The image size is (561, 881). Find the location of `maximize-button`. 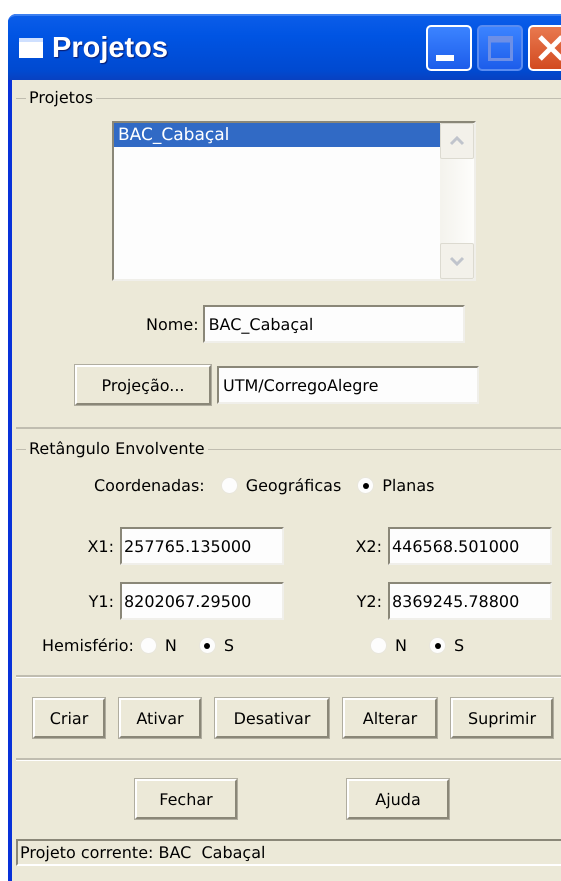

maximize-button is located at coordinates (500, 48).